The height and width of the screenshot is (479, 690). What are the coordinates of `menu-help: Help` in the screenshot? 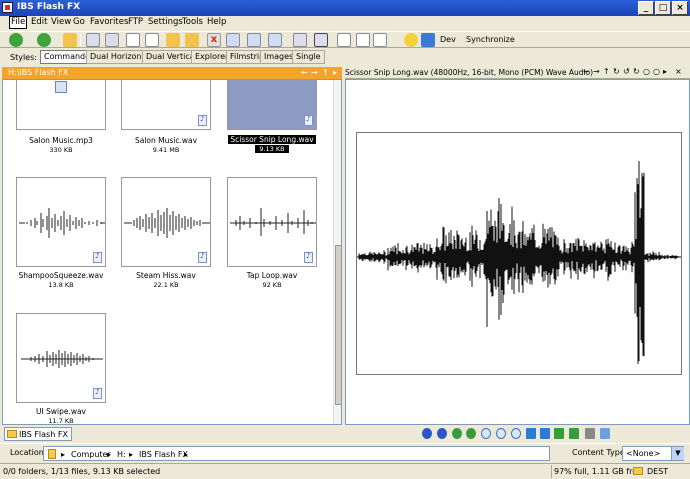 It's located at (216, 22).